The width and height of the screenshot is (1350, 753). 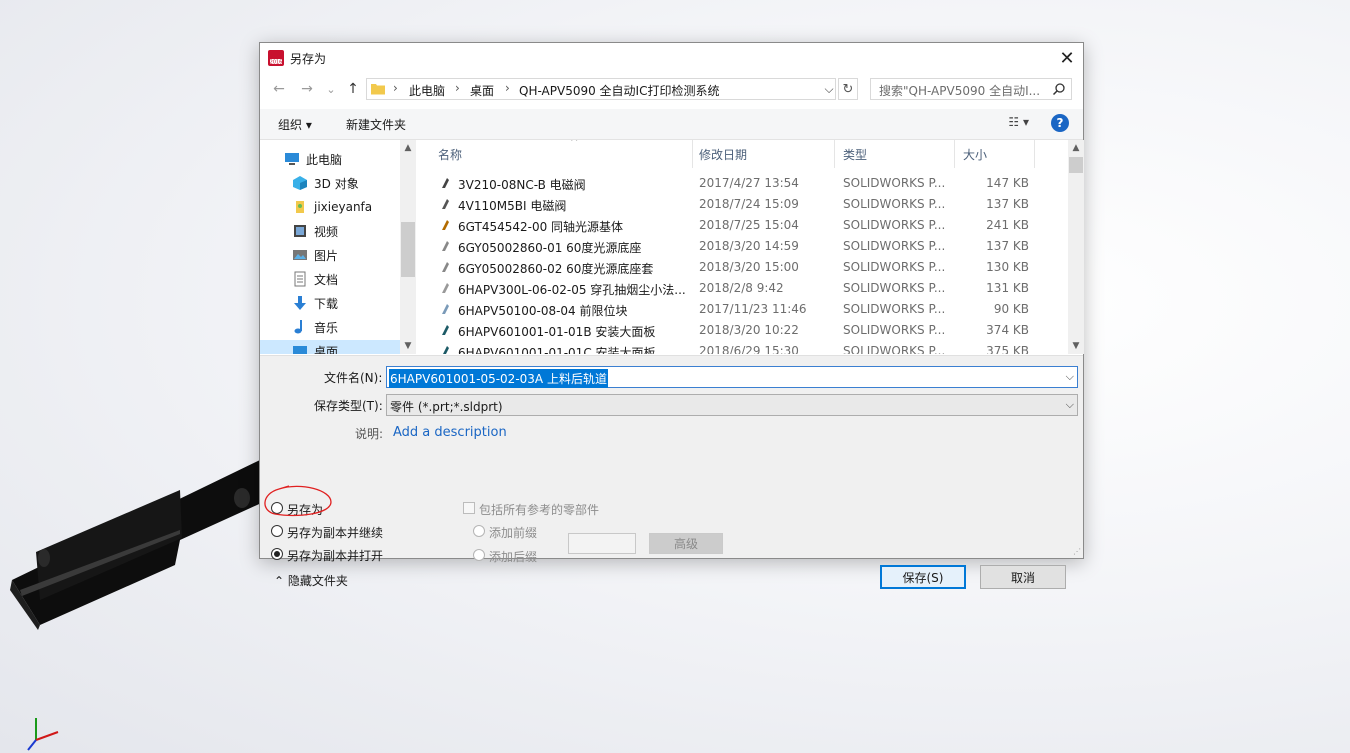 I want to click on refresh-icon: ↻, so click(x=848, y=89).